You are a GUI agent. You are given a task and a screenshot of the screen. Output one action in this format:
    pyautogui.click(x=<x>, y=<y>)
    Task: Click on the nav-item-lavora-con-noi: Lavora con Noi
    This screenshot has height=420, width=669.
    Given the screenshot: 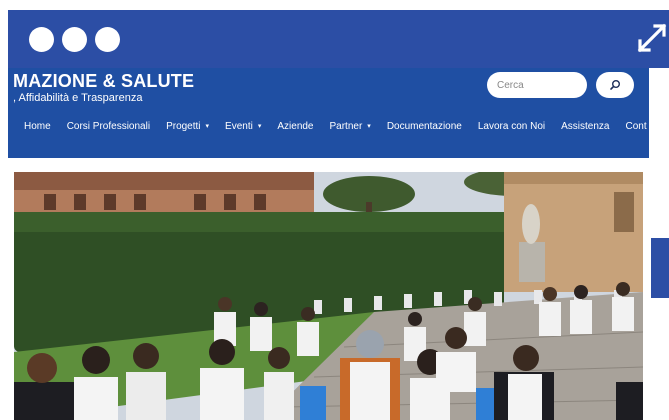 What is the action you would take?
    pyautogui.click(x=511, y=126)
    